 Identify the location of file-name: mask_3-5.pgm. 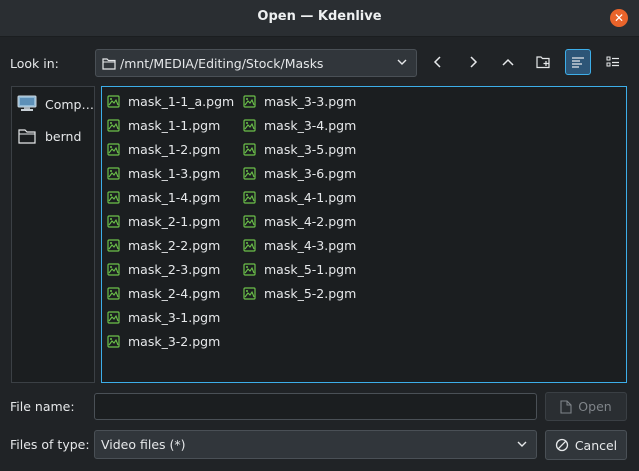
(310, 149).